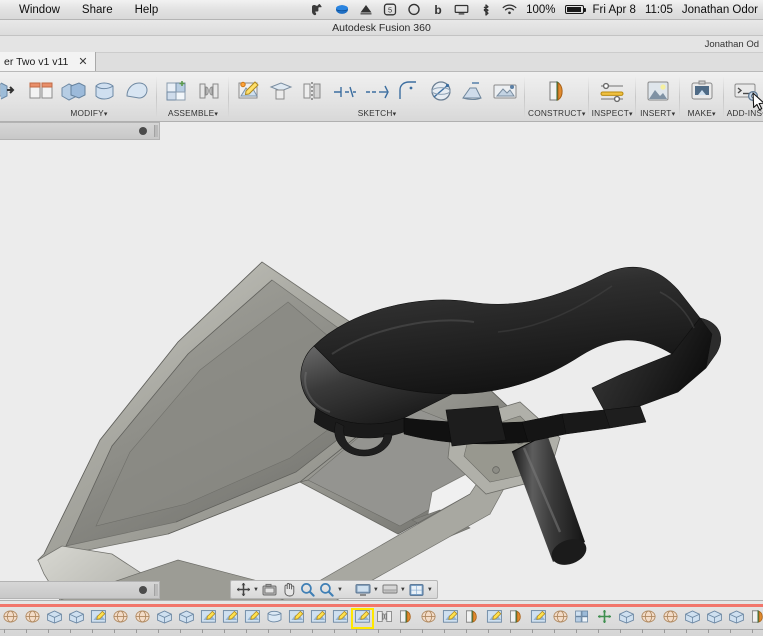  Describe the element at coordinates (73, 91) in the screenshot. I see `fillet-tool` at that location.